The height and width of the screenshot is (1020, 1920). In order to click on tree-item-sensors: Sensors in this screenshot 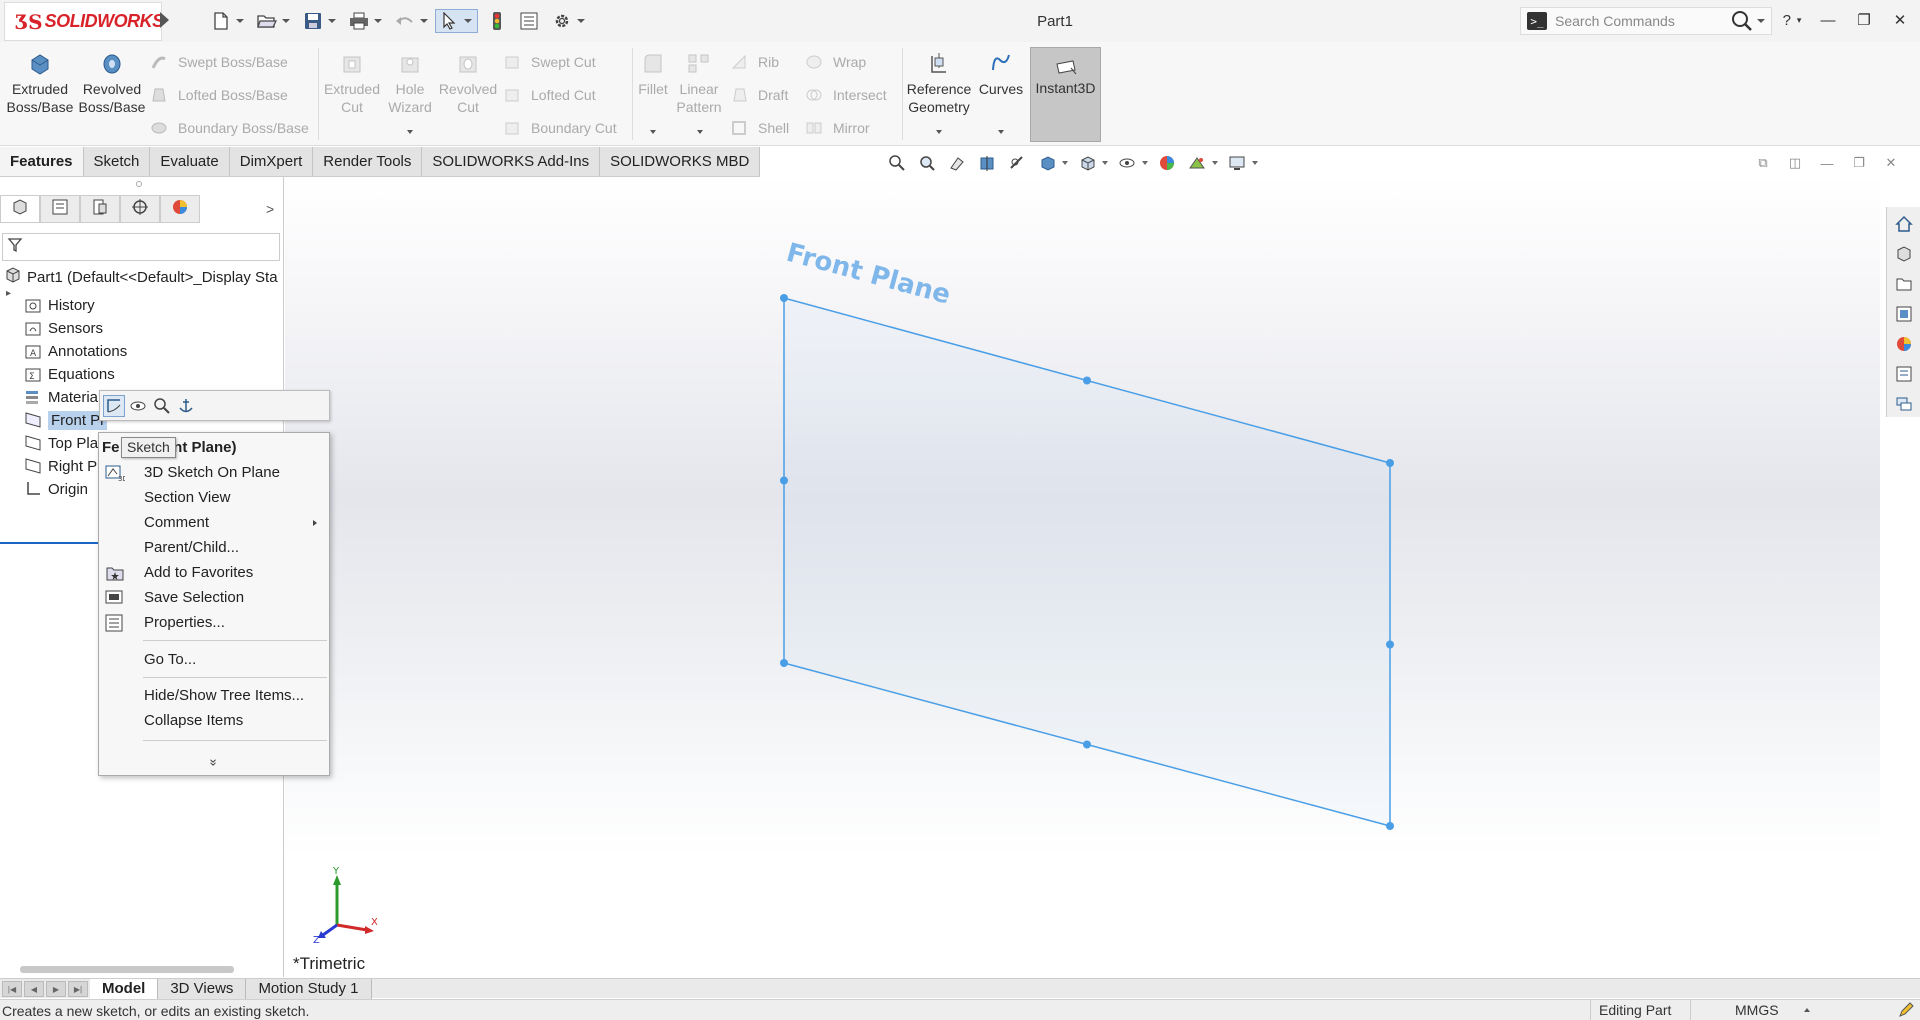, I will do `click(63, 328)`.